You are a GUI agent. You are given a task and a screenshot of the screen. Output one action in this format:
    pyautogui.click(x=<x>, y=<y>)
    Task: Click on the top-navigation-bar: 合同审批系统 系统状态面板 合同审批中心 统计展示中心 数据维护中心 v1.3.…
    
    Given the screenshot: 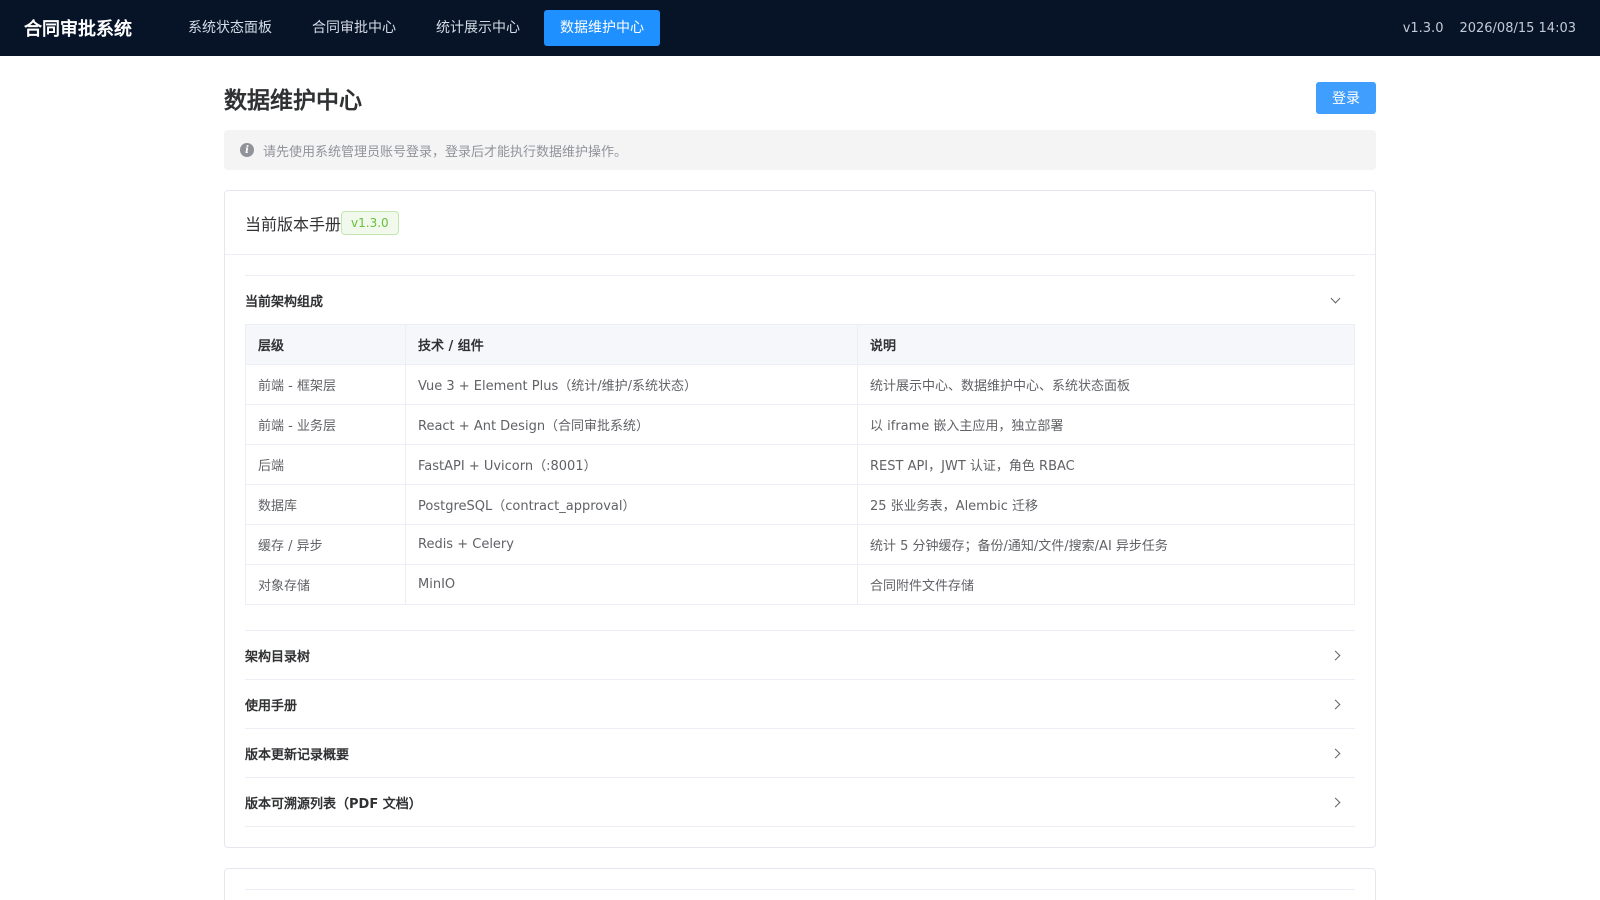 What is the action you would take?
    pyautogui.click(x=800, y=28)
    